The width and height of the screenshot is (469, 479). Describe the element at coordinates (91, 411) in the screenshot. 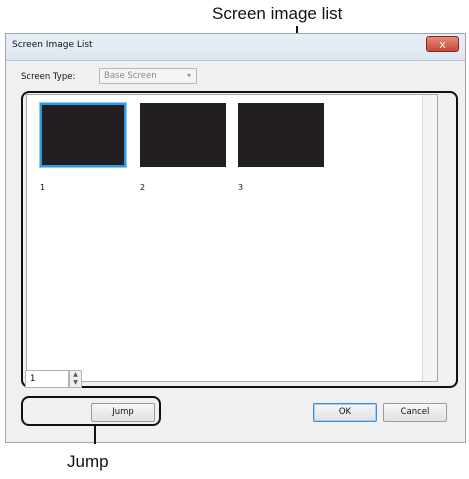

I see `annotation-frame-jump` at that location.